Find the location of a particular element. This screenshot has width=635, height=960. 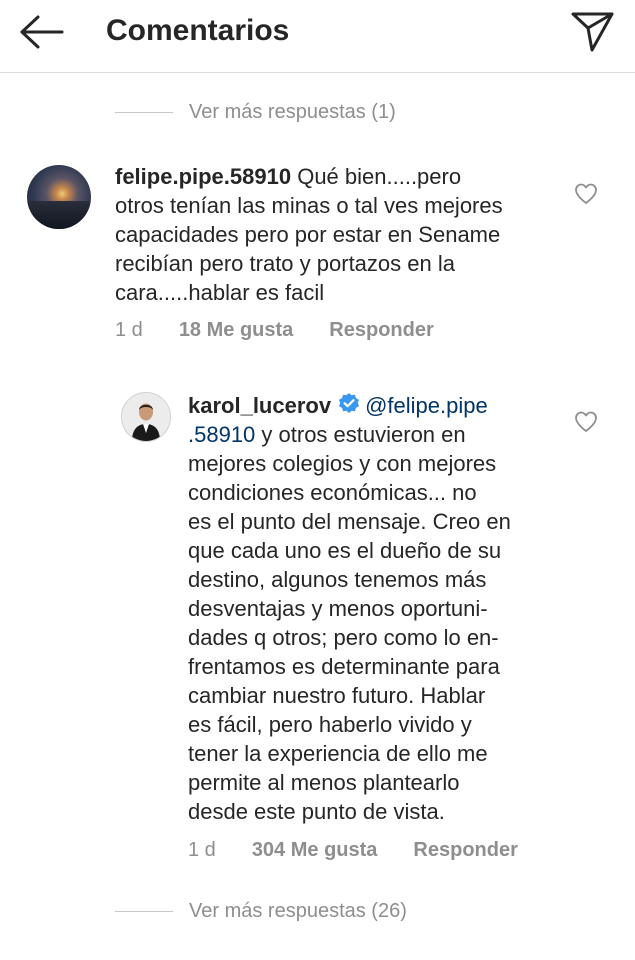

view-more-replies-label: Ver más respuestas (26) is located at coordinates (298, 910).